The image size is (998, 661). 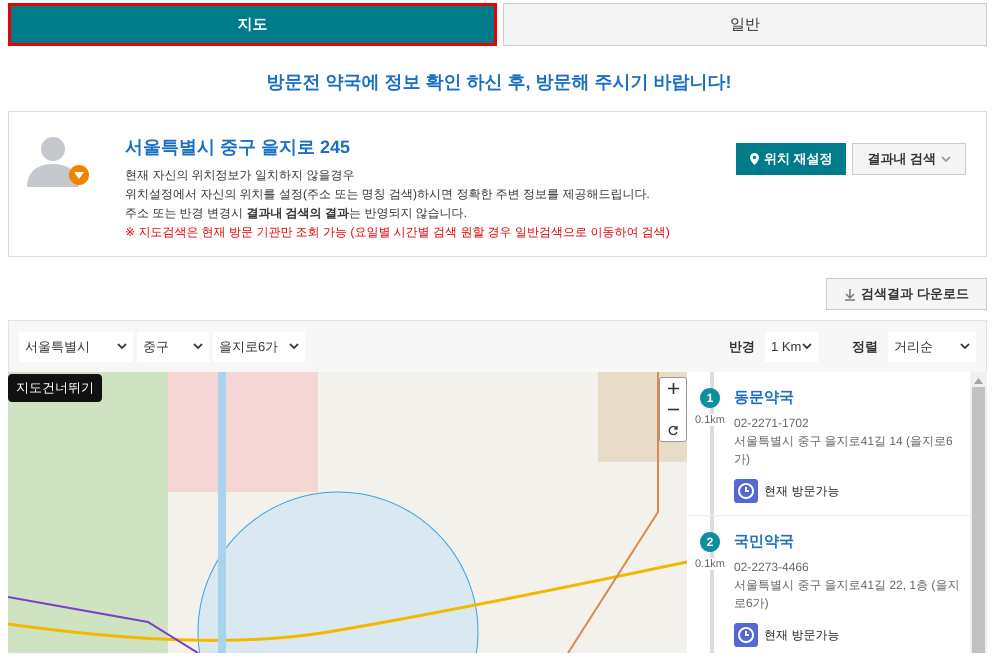 I want to click on filter-results-button: 결과내 검색, so click(x=909, y=159).